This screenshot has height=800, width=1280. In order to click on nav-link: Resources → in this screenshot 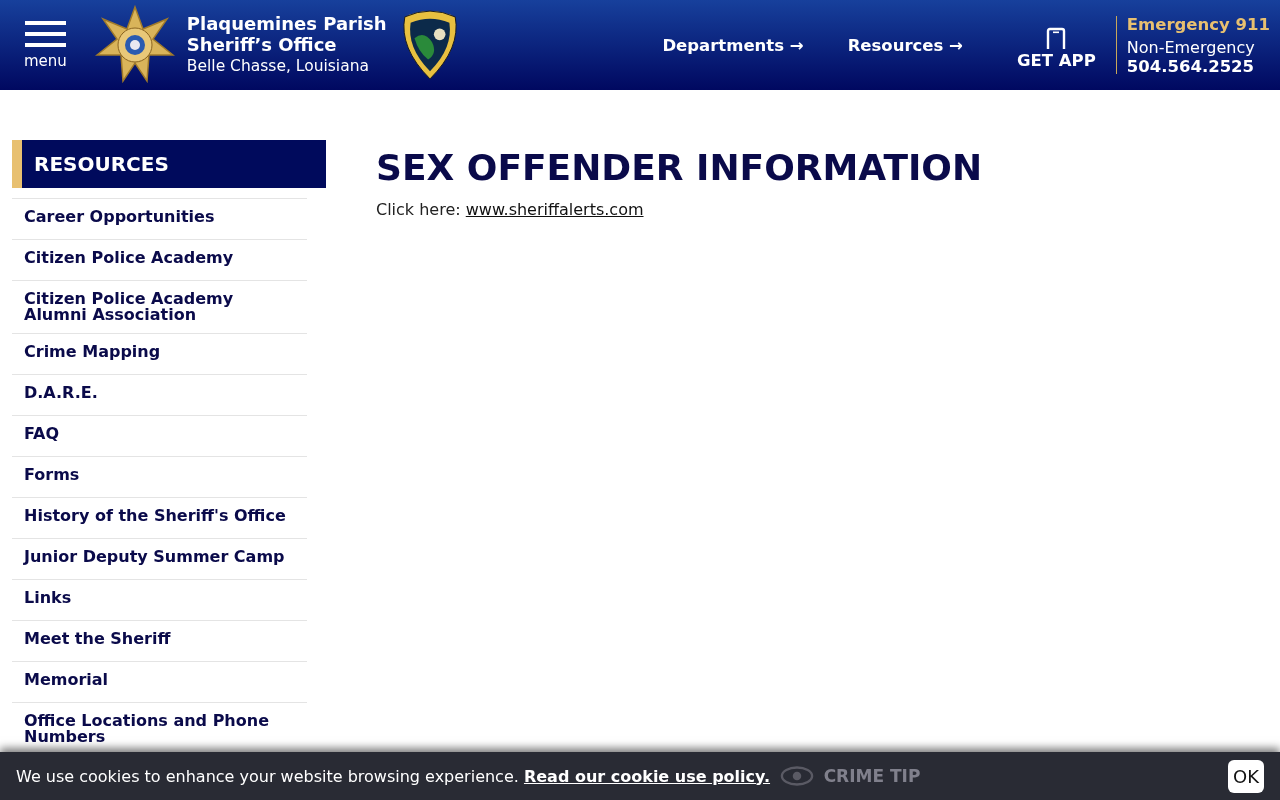, I will do `click(905, 45)`.